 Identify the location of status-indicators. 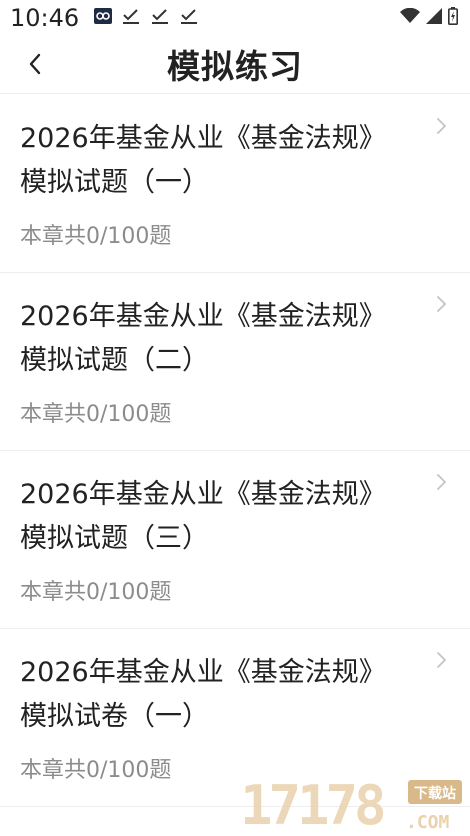
(429, 16).